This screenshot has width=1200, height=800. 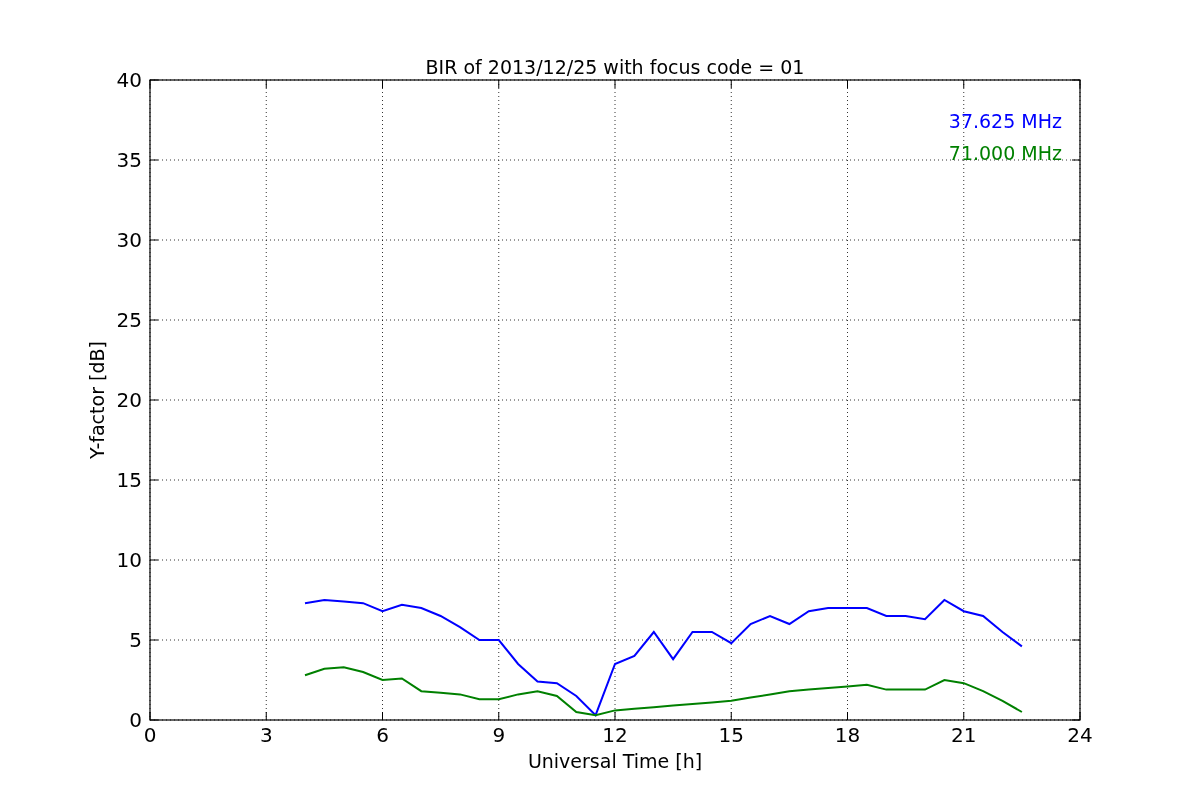 What do you see at coordinates (129, 160) in the screenshot?
I see `y-tick-label: 35` at bounding box center [129, 160].